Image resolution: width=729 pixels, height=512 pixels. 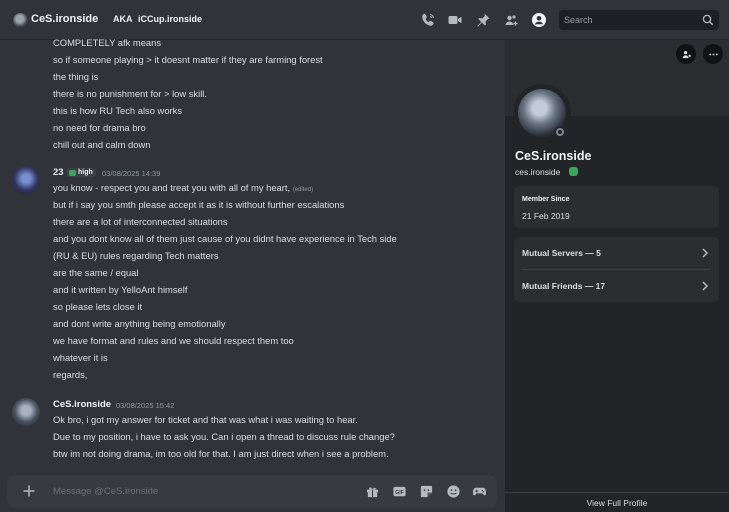 I want to click on message-line: the thing is, so click(x=76, y=76).